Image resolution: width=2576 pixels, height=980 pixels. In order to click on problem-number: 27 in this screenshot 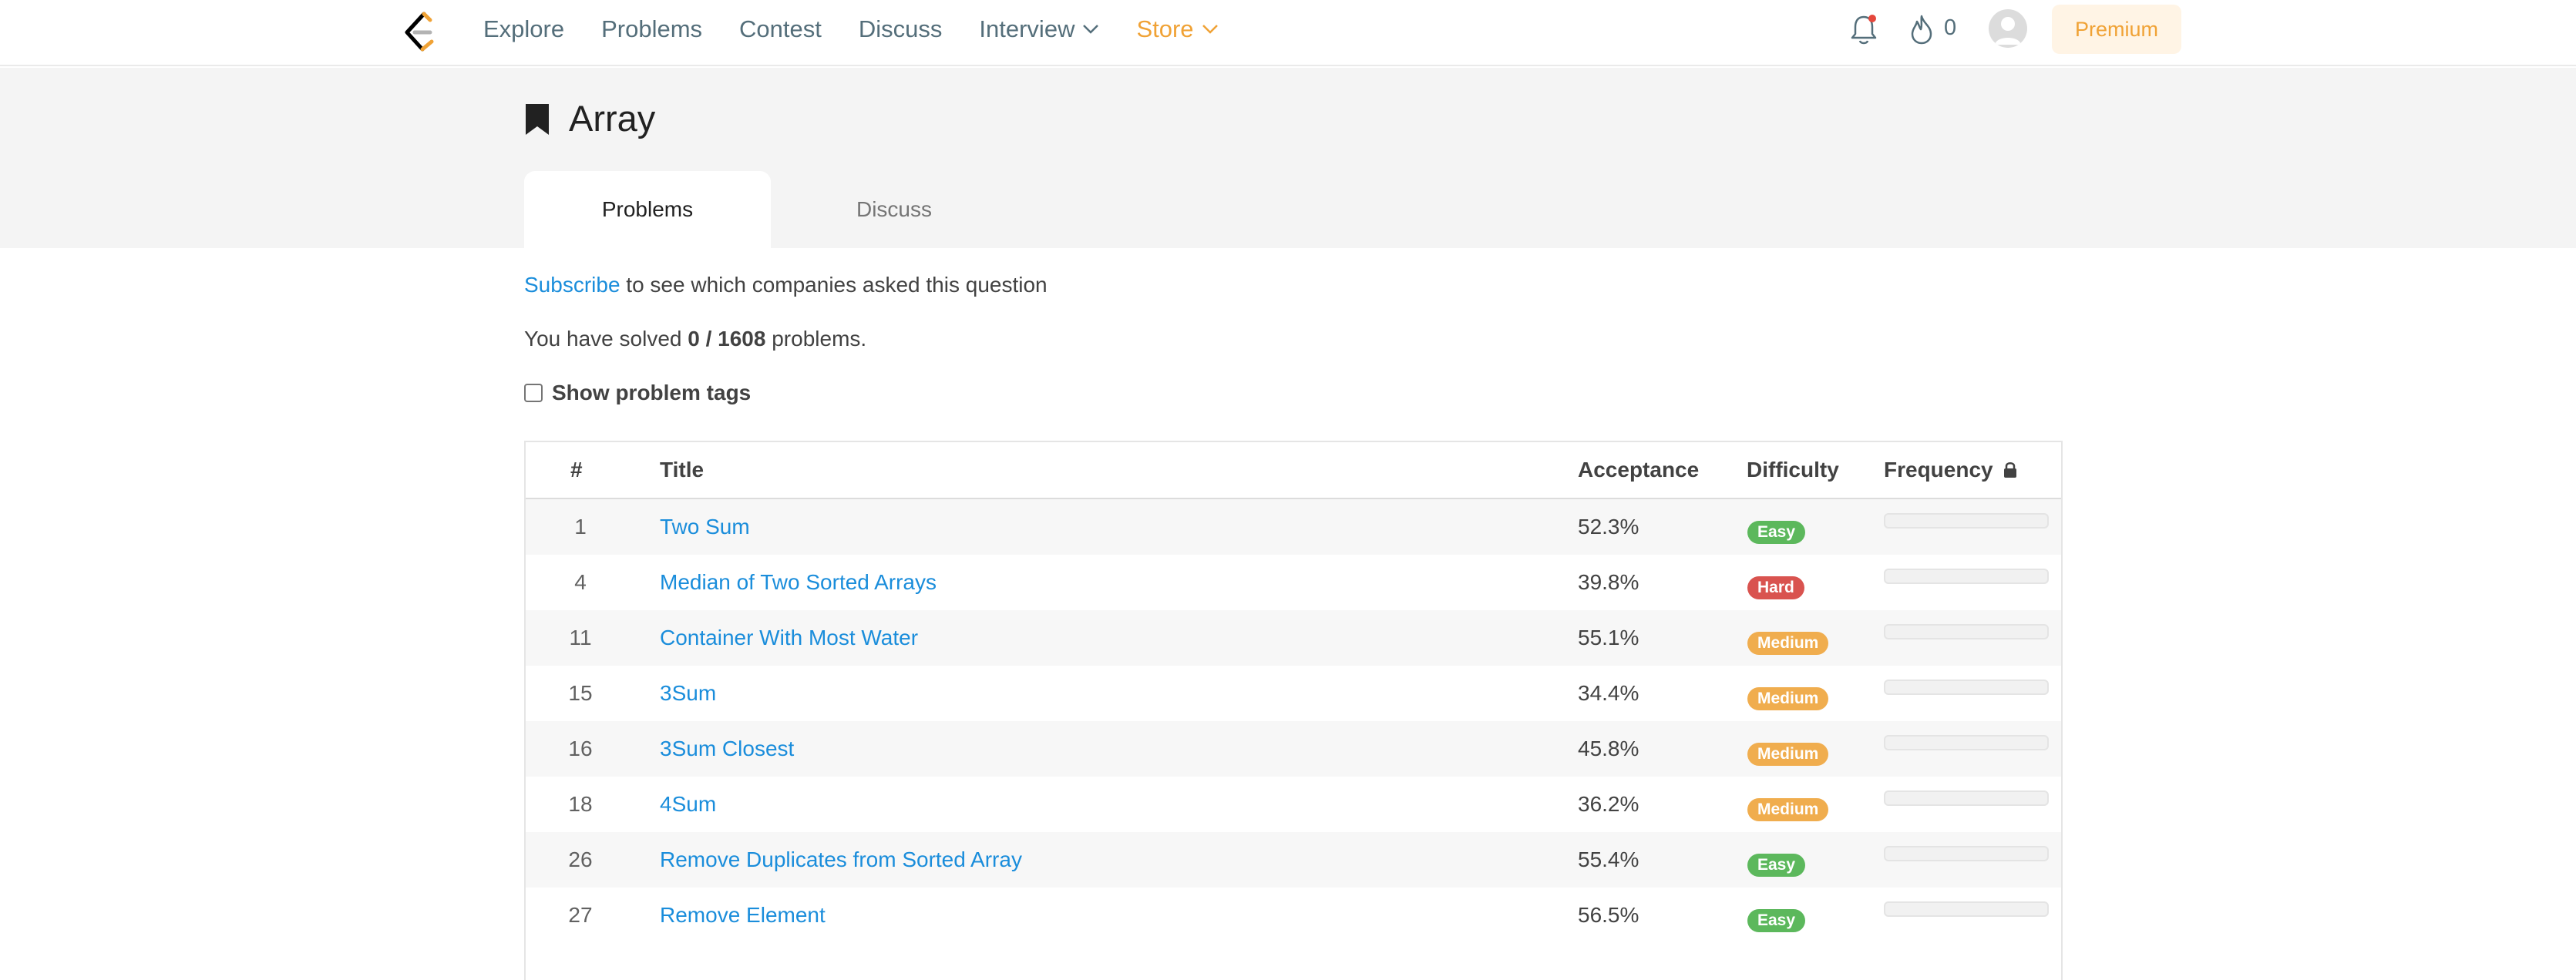, I will do `click(580, 915)`.